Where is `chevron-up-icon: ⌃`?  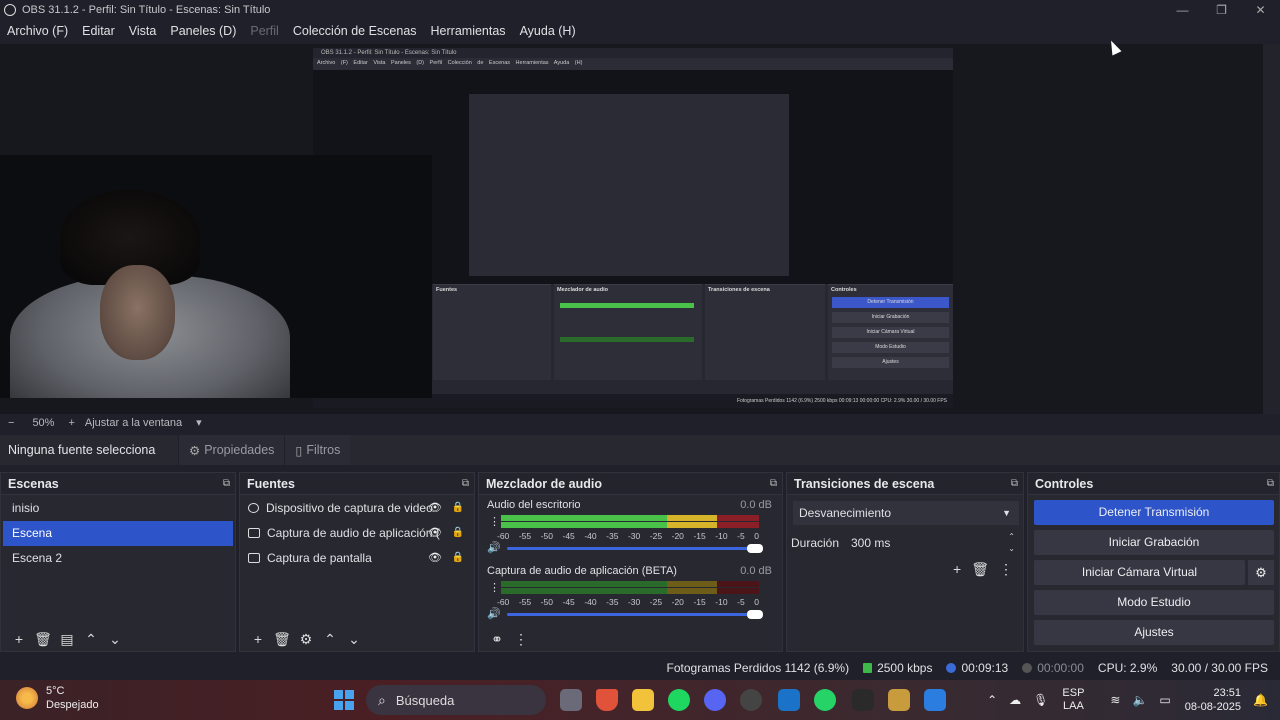 chevron-up-icon: ⌃ is located at coordinates (992, 700).